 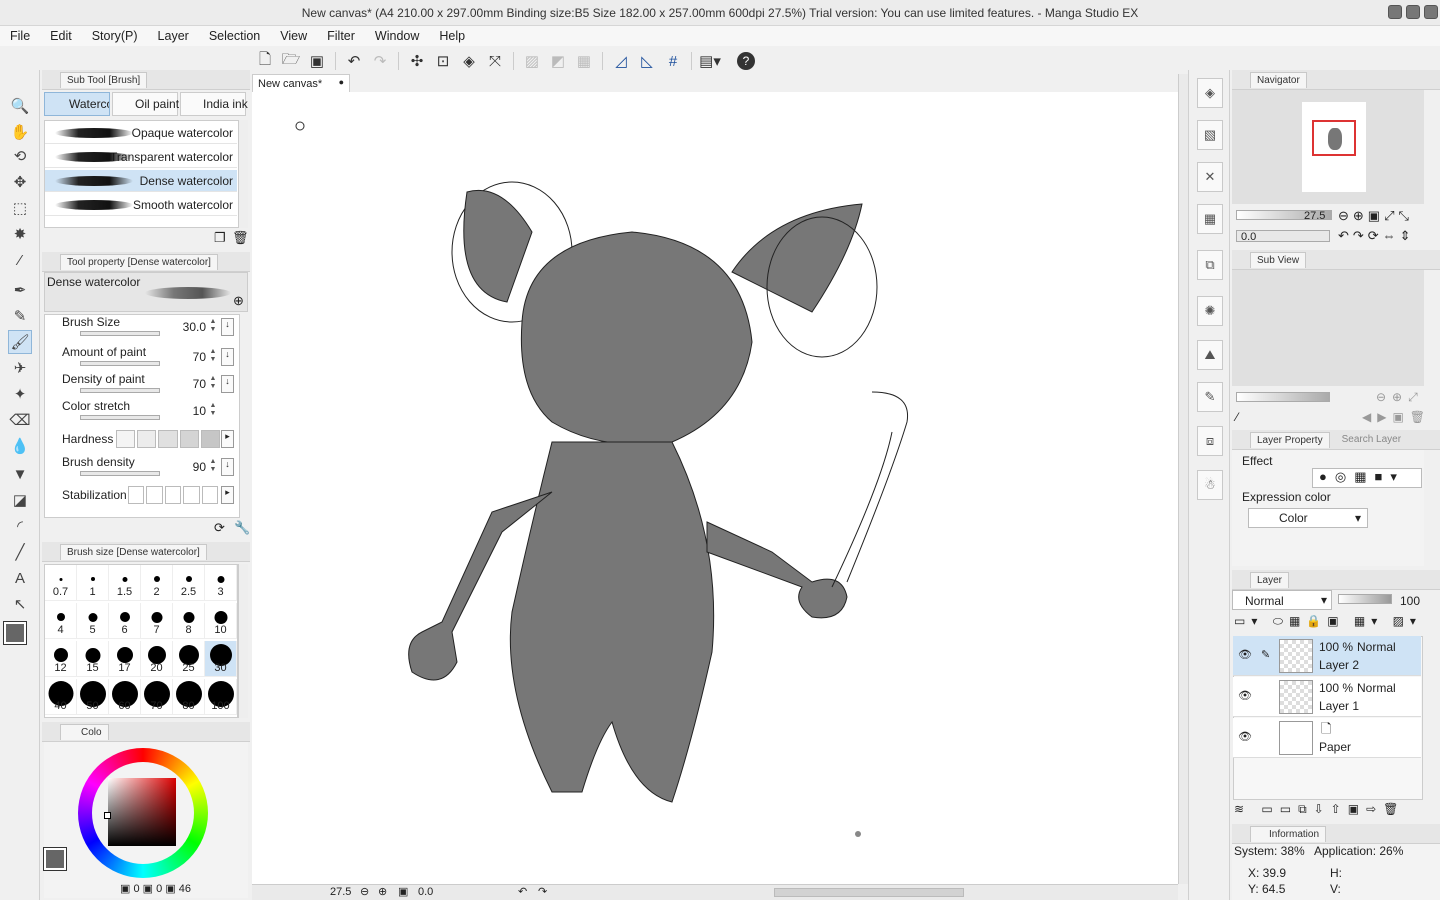 What do you see at coordinates (157, 659) in the screenshot?
I see `brush-size-cell: 20` at bounding box center [157, 659].